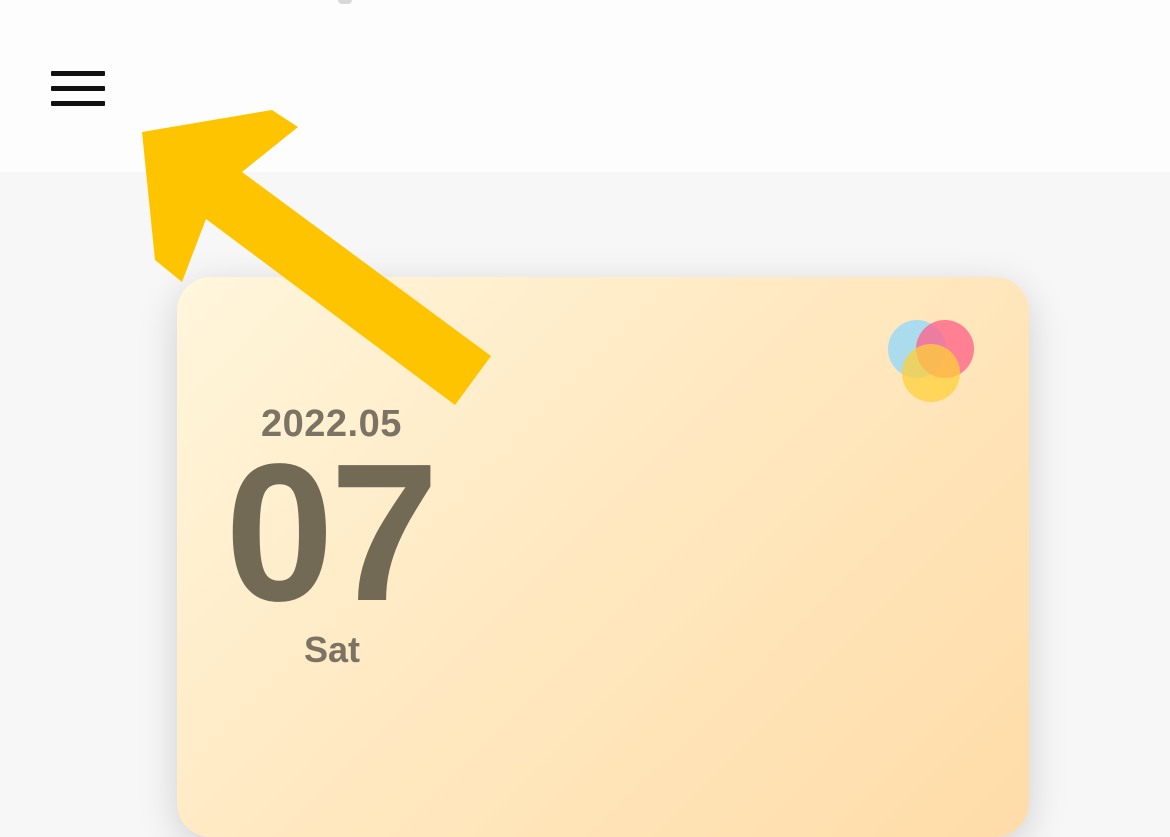 Image resolution: width=1170 pixels, height=837 pixels. Describe the element at coordinates (345, 2) in the screenshot. I see `status-bar-fragment` at that location.